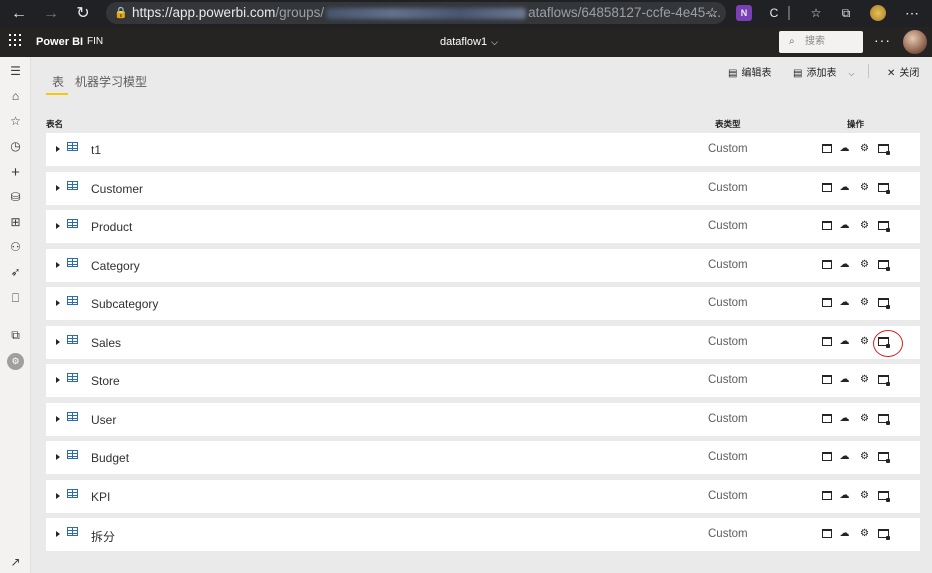  What do you see at coordinates (469, 42) in the screenshot?
I see `dataflow-title-dropdown: dataflow1 ⌵` at bounding box center [469, 42].